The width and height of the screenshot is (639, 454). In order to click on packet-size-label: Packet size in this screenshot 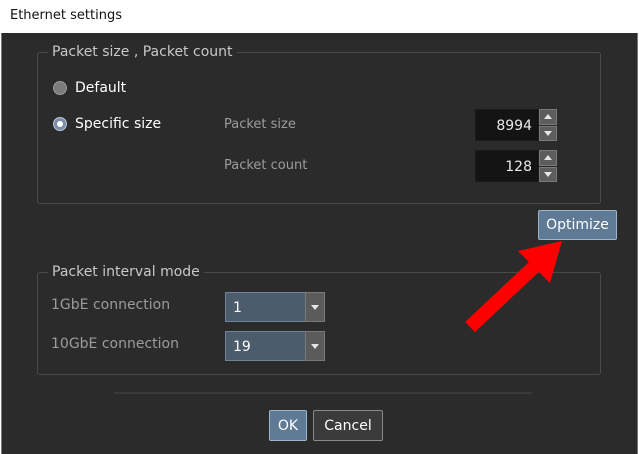, I will do `click(260, 124)`.